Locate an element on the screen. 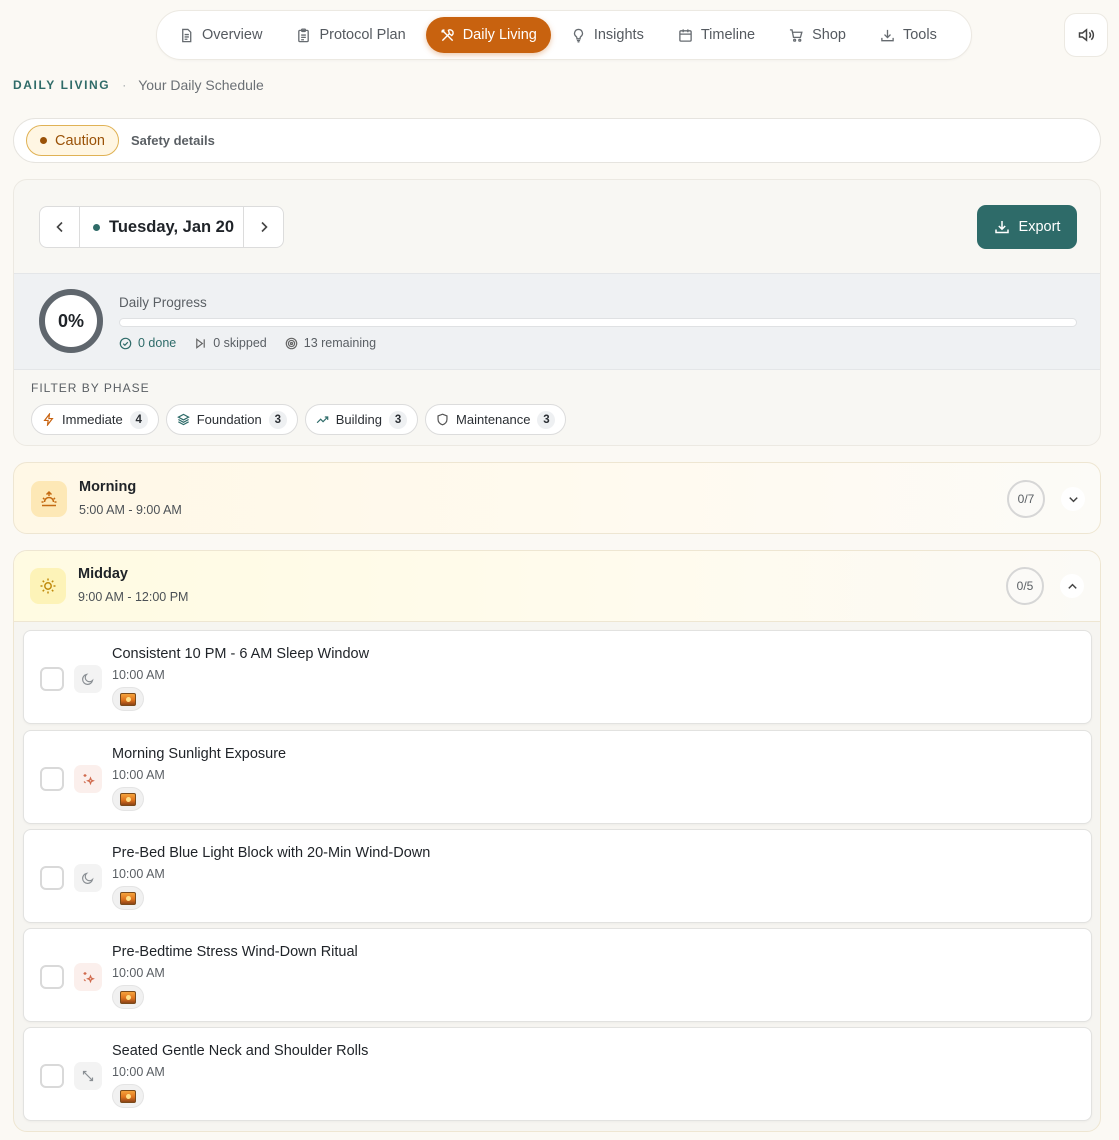  document-icon is located at coordinates (186, 35).